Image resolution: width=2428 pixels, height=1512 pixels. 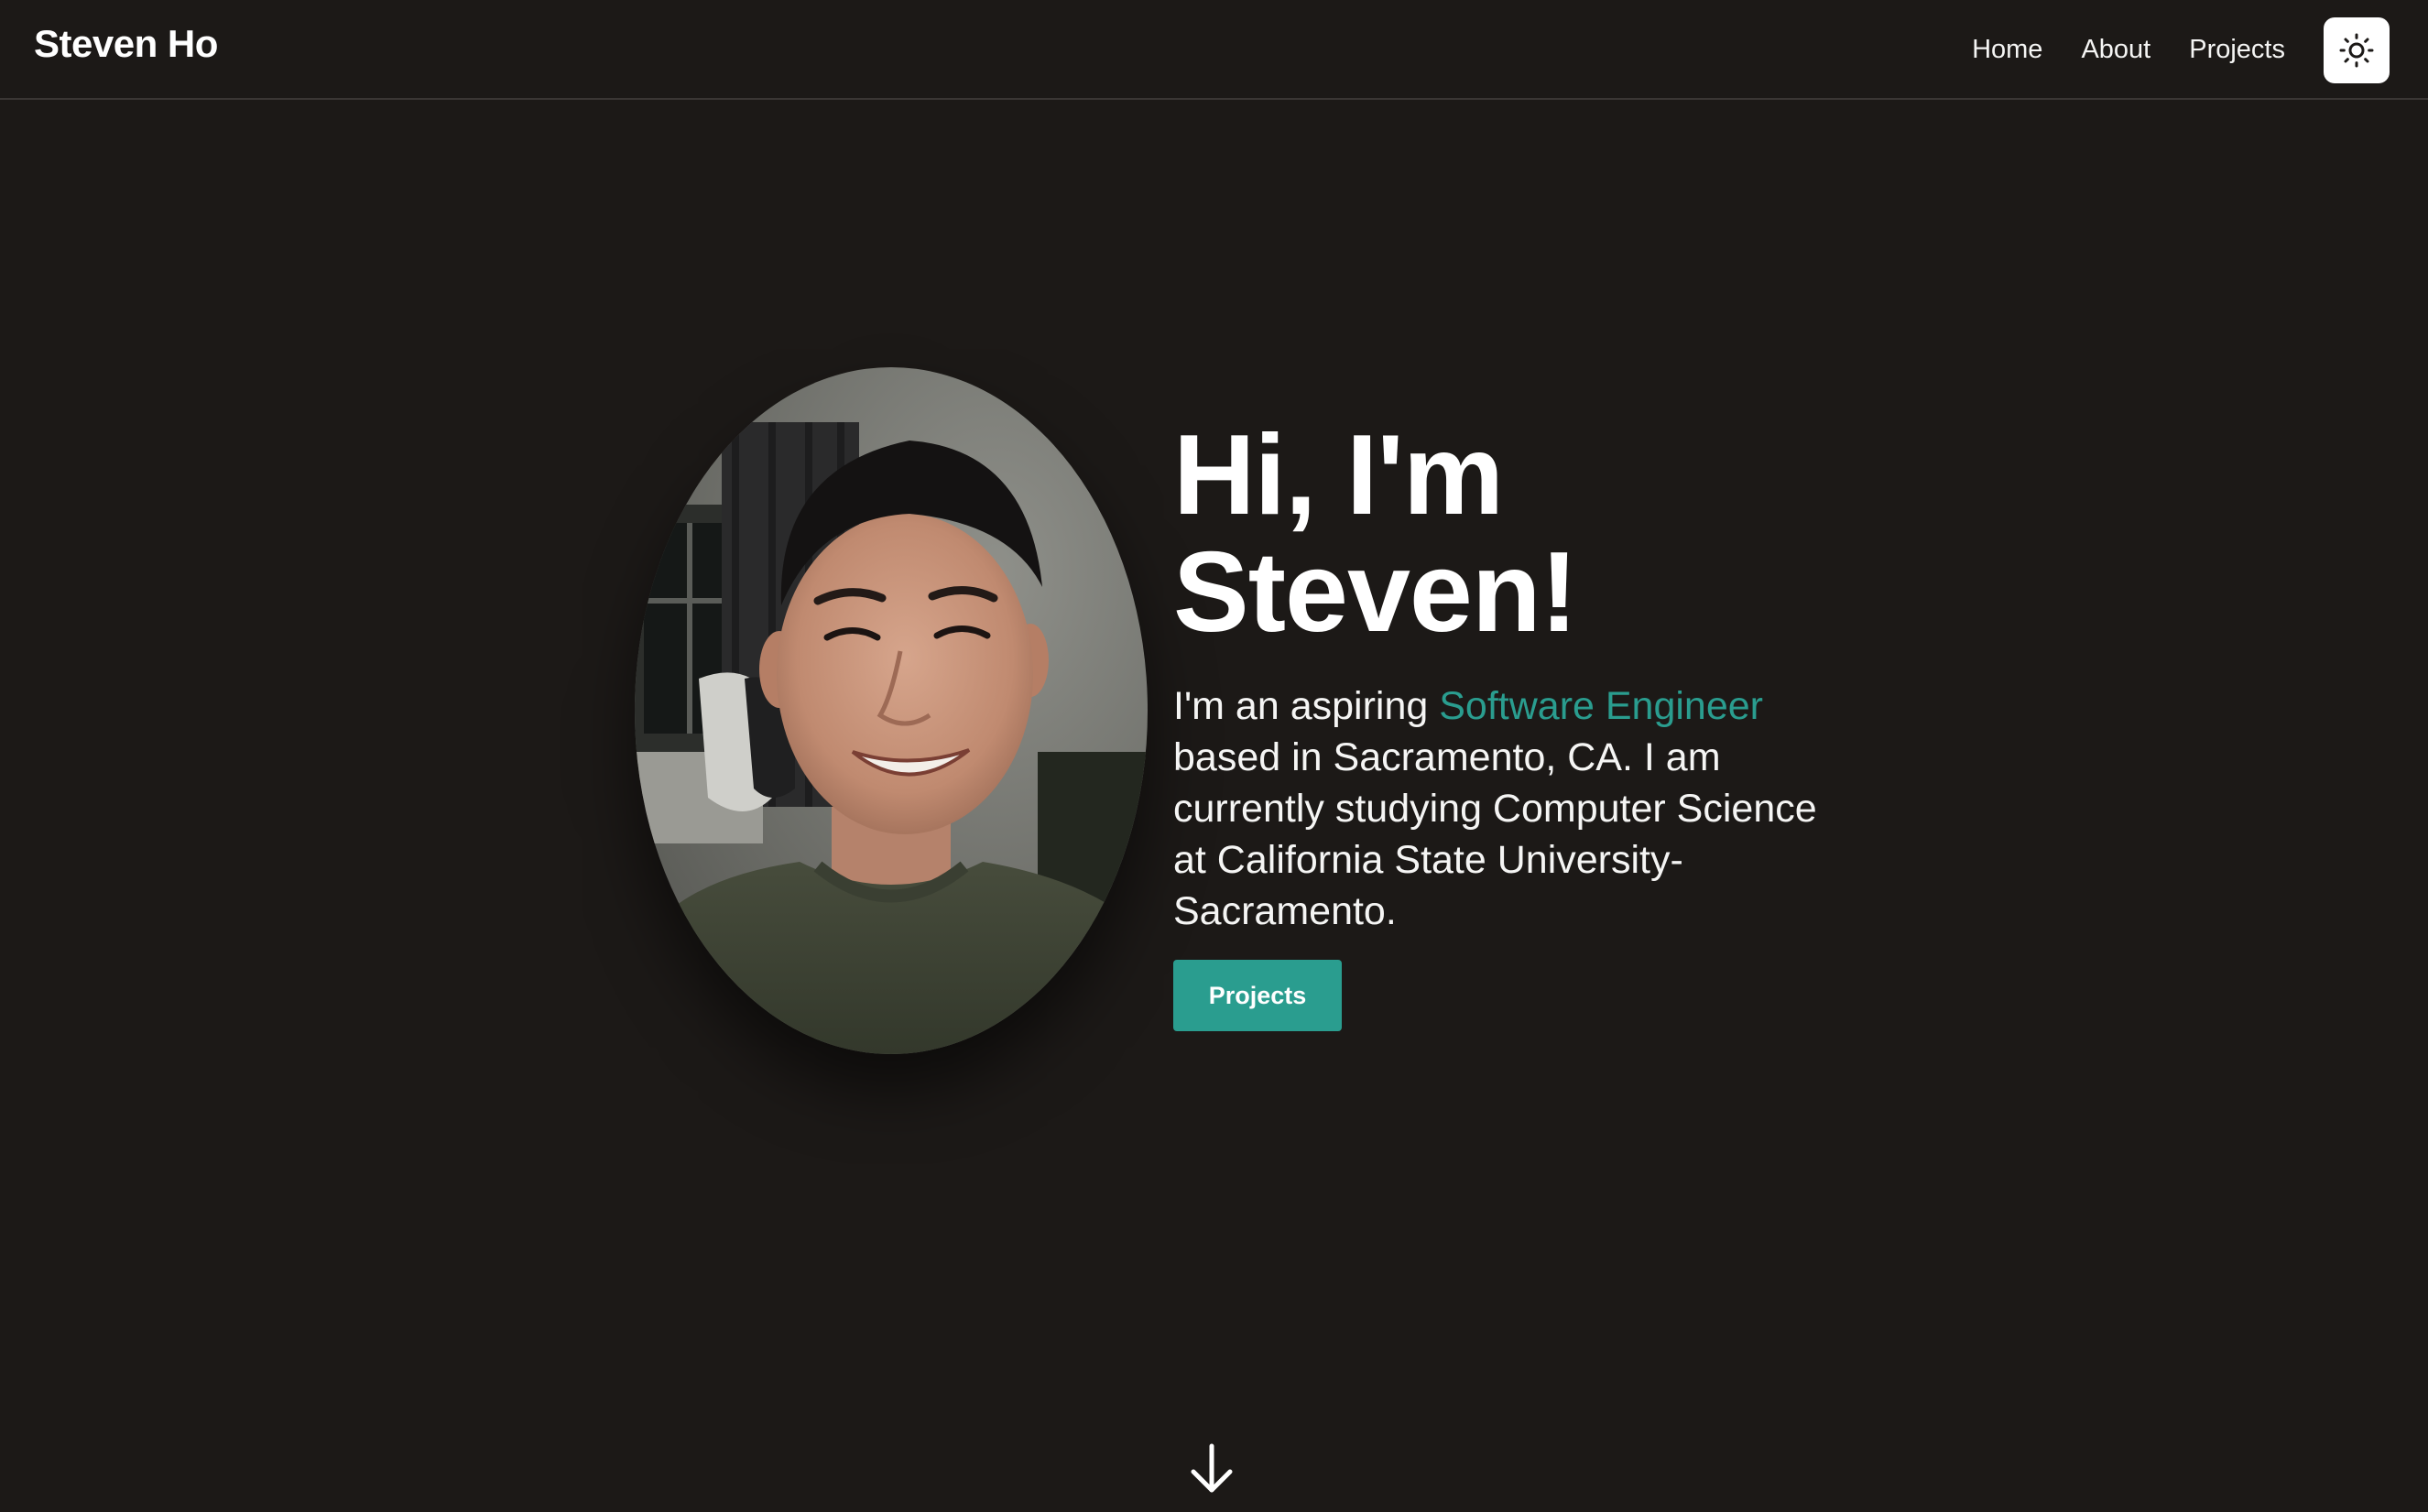 I want to click on brand-logo: Steven Ho, so click(x=126, y=44).